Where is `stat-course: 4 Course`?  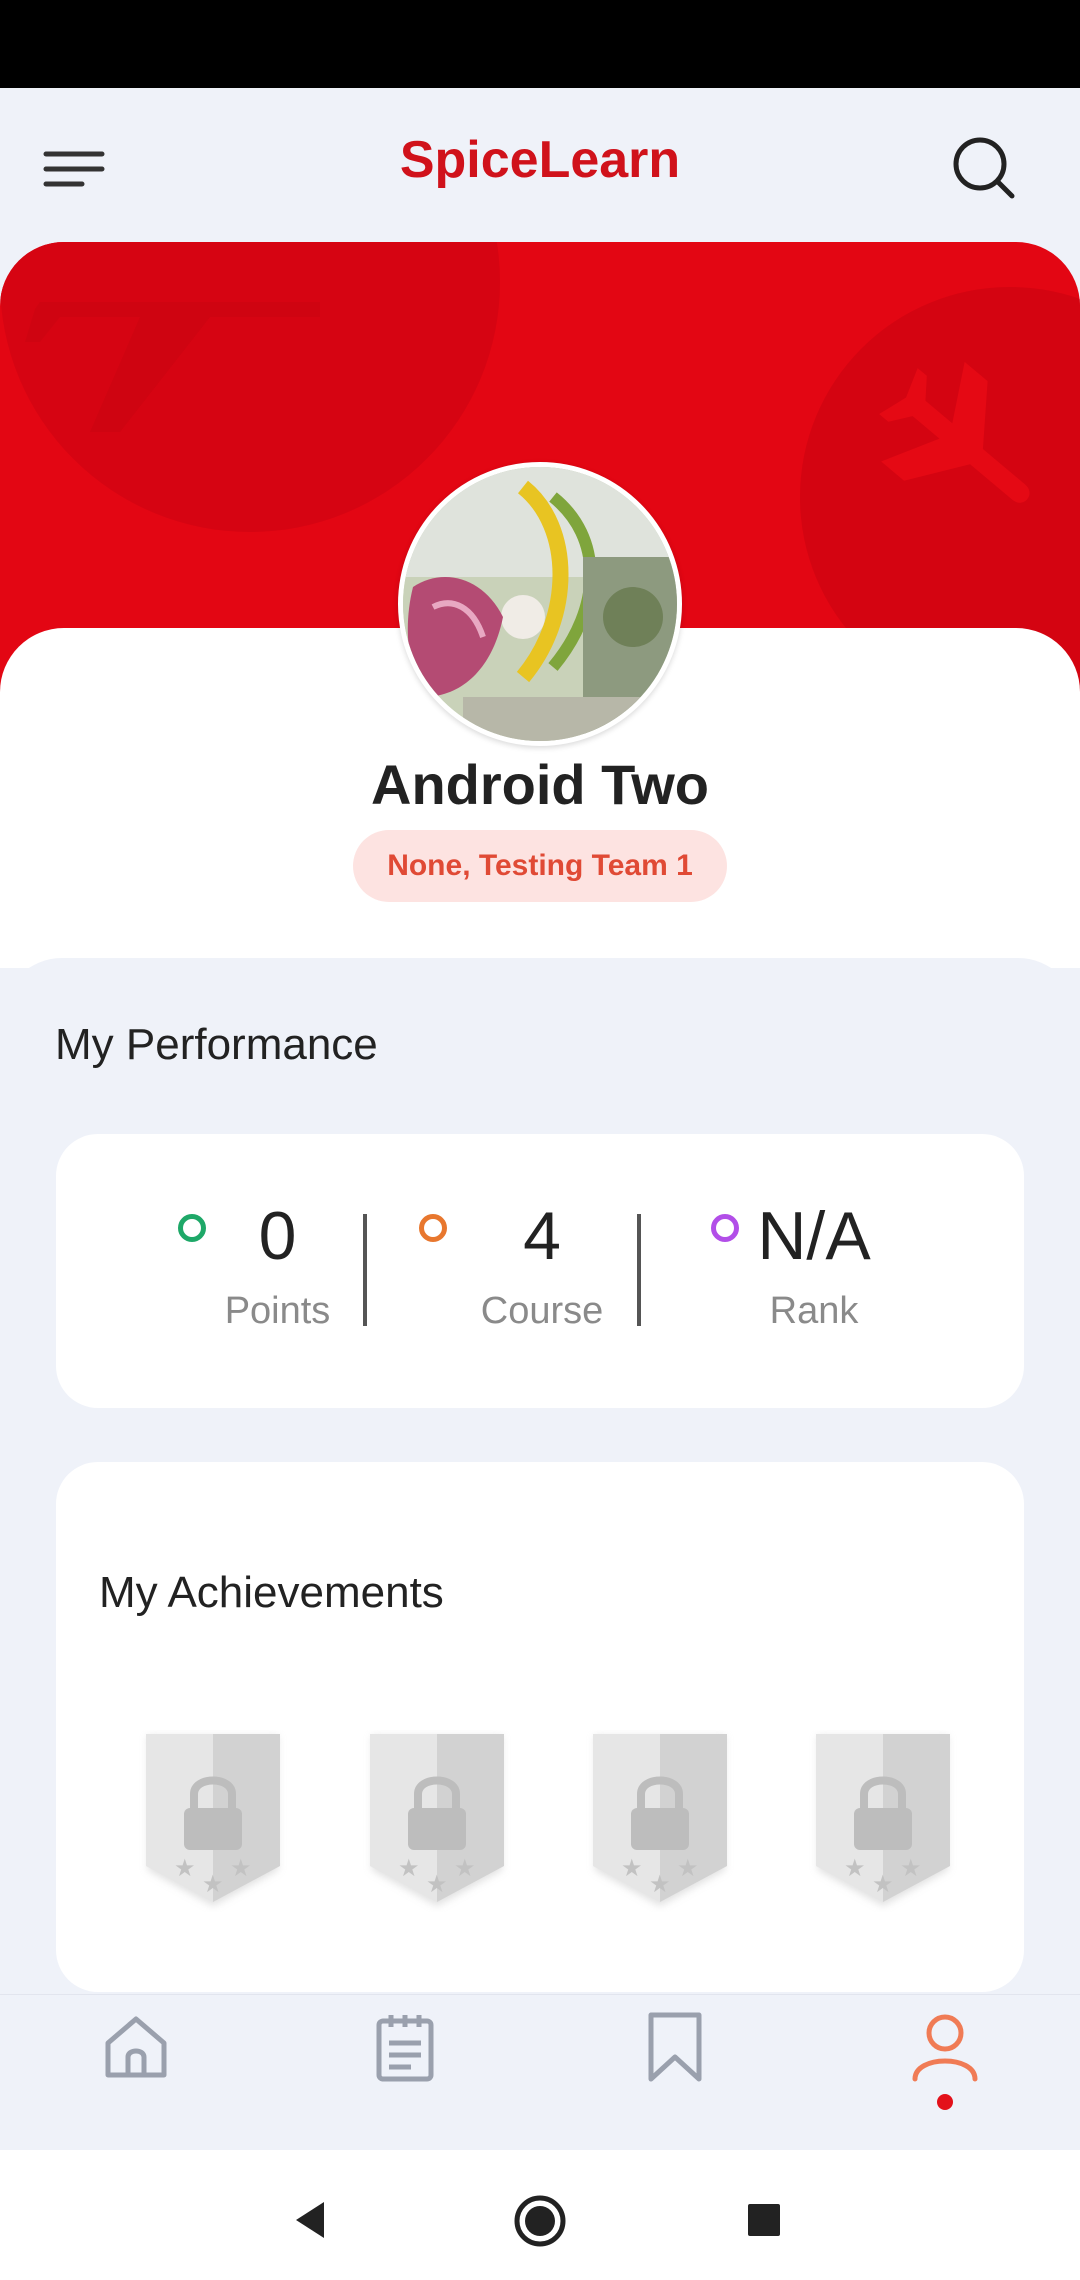
stat-course: 4 Course is located at coordinates (542, 1264).